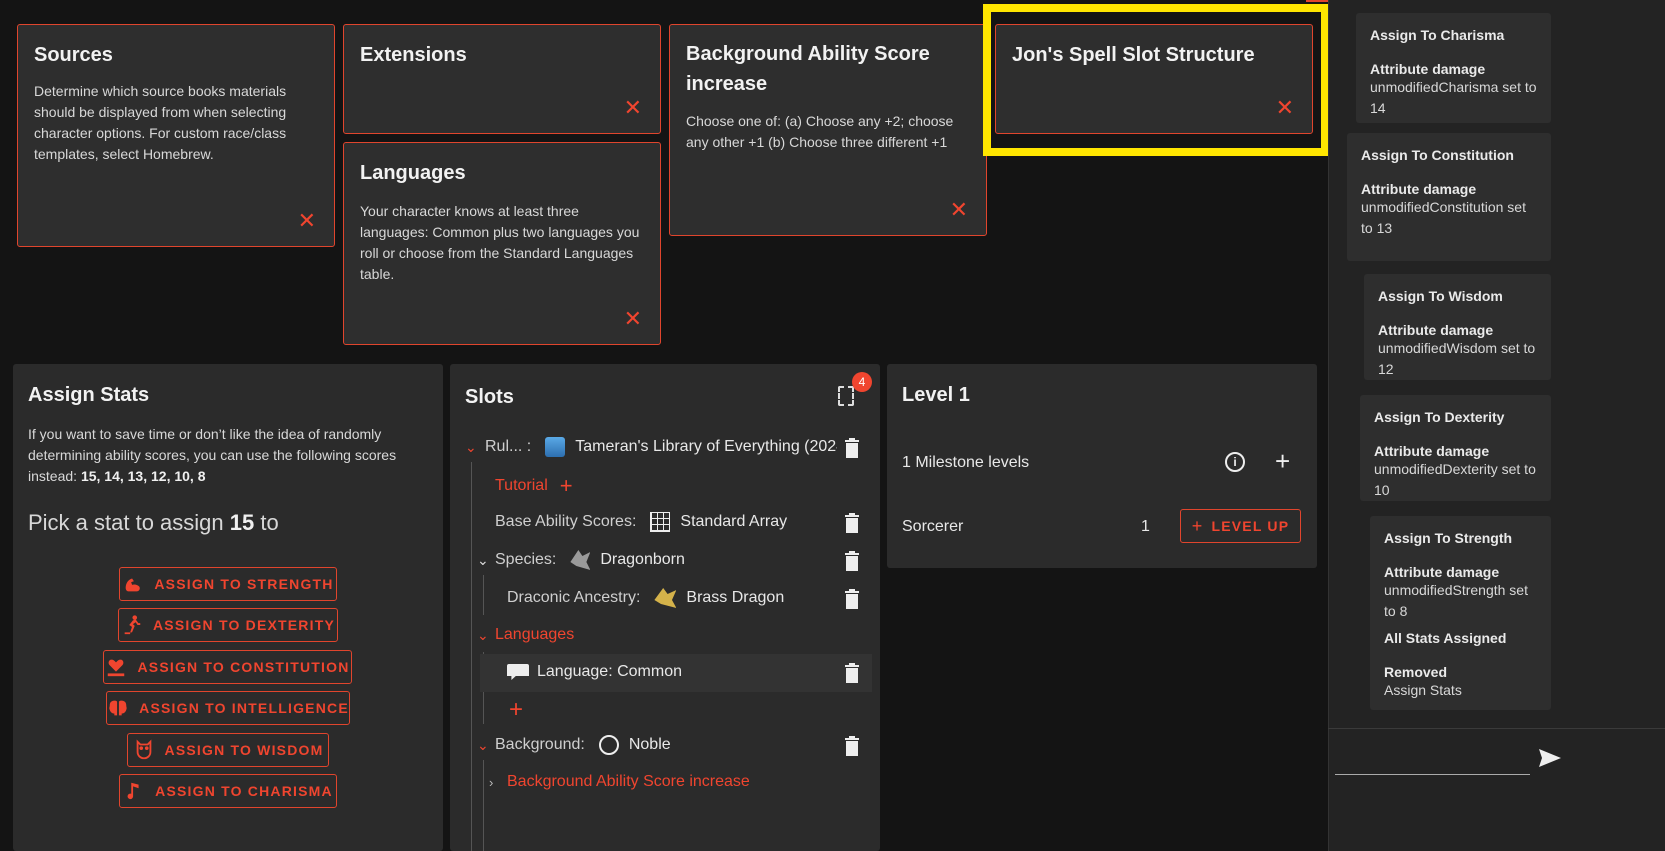 The width and height of the screenshot is (1665, 851). I want to click on chevron-down-icon: ⌄, so click(474, 447).